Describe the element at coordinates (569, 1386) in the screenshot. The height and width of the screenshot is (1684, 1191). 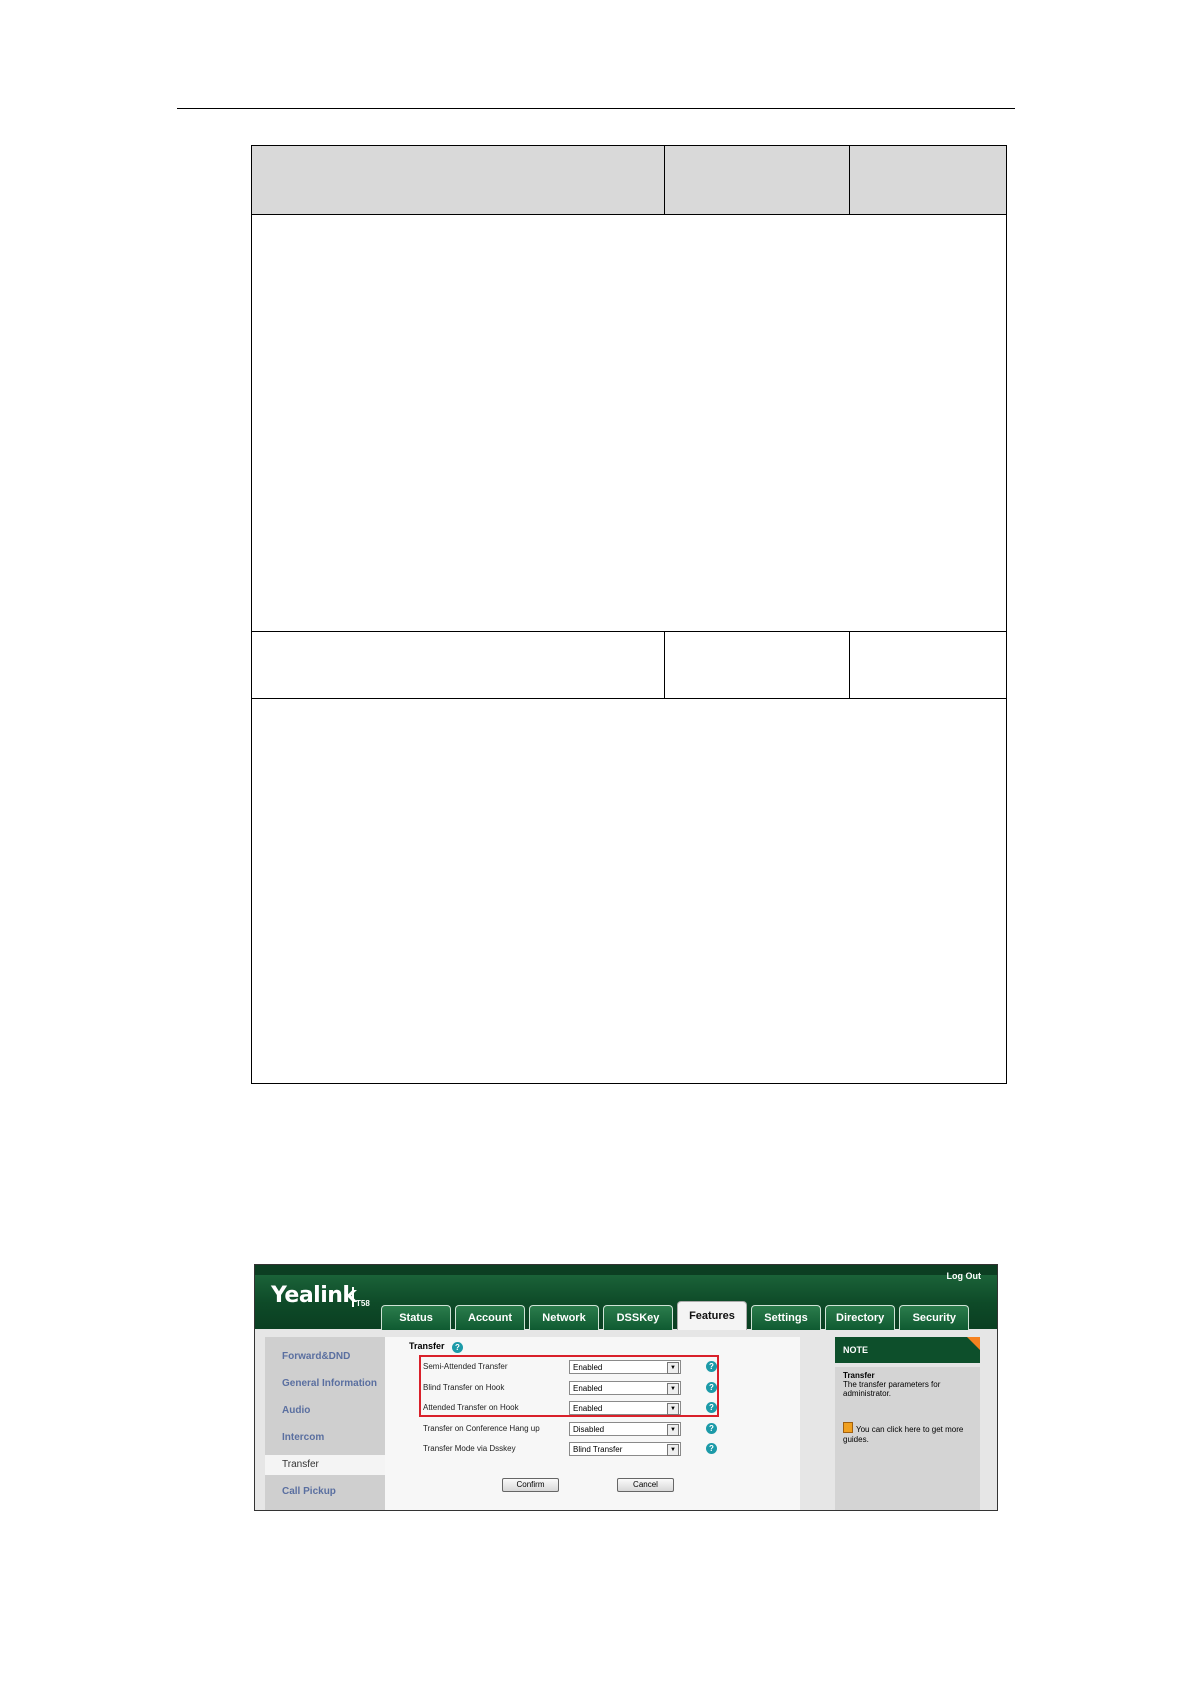
I see `red-highlight-box` at that location.